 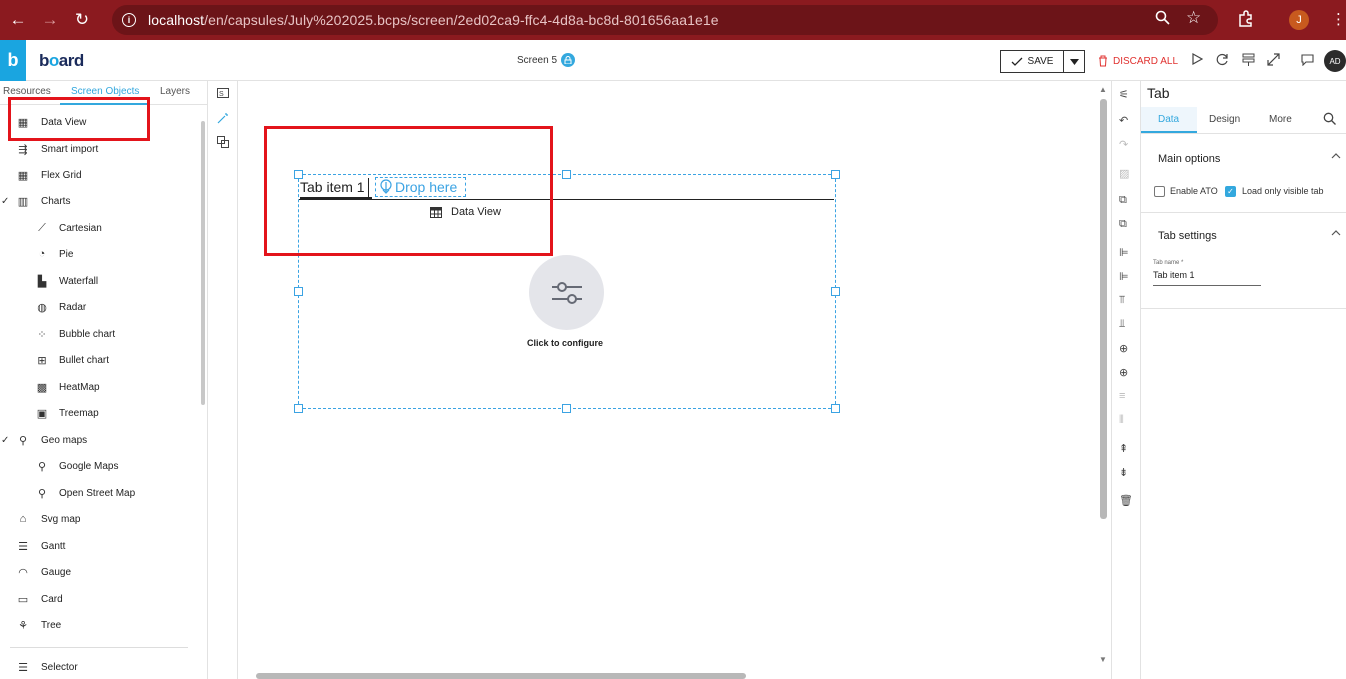 What do you see at coordinates (129, 20) in the screenshot?
I see `site-info-icon: i` at bounding box center [129, 20].